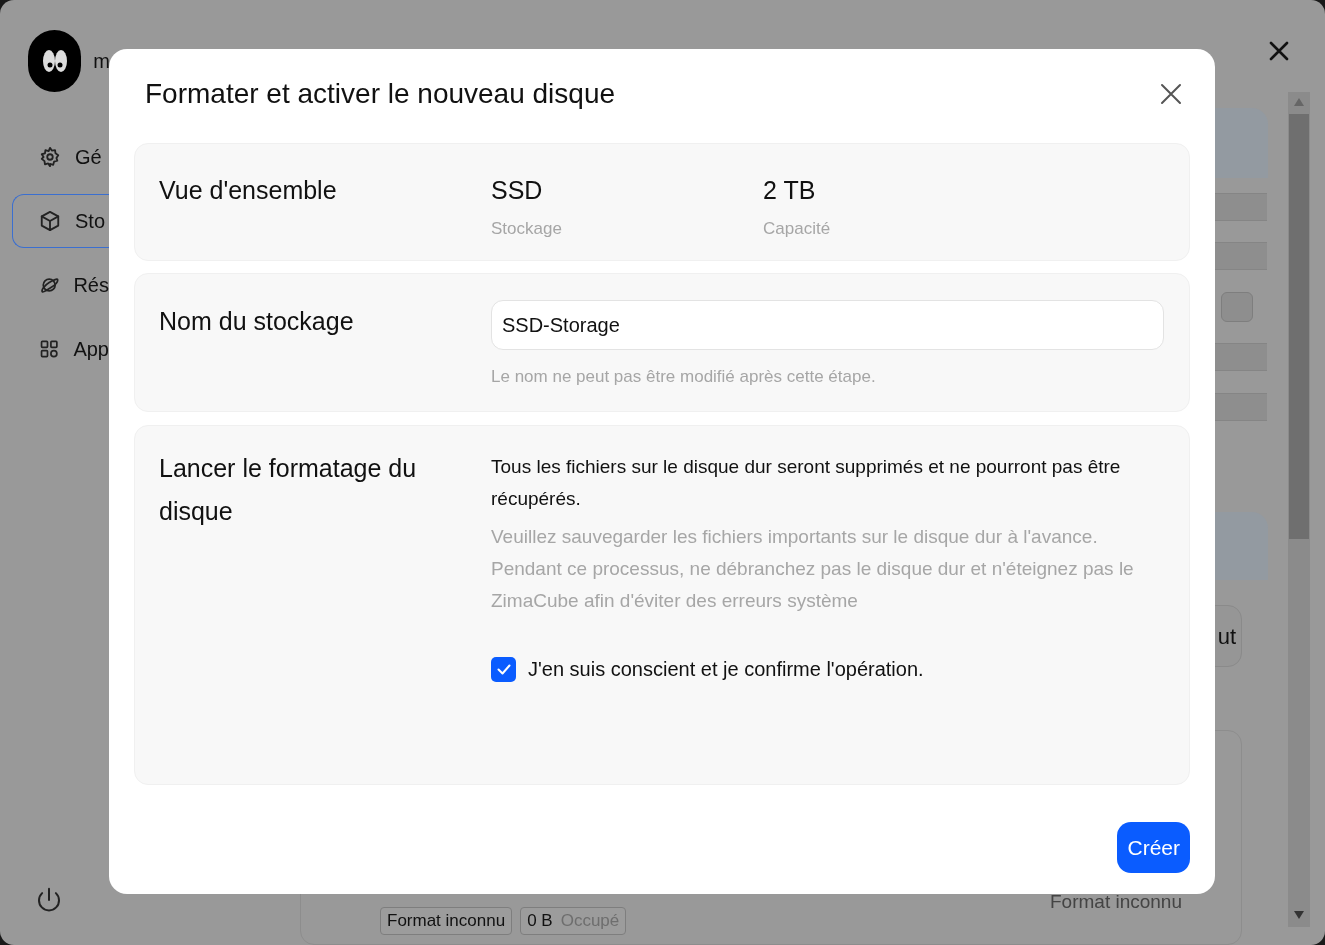  I want to click on down-arrow-icon, so click(1299, 915).